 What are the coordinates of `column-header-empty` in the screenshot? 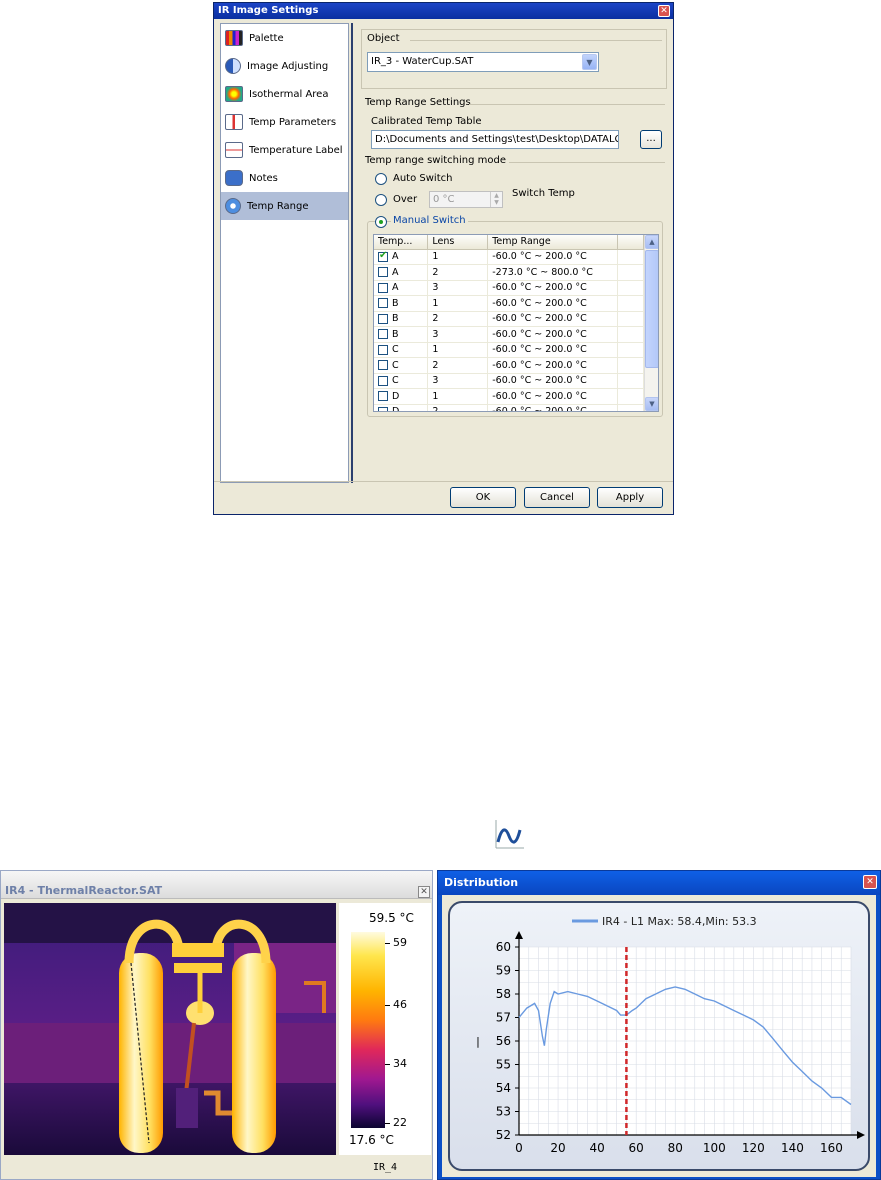 It's located at (630, 242).